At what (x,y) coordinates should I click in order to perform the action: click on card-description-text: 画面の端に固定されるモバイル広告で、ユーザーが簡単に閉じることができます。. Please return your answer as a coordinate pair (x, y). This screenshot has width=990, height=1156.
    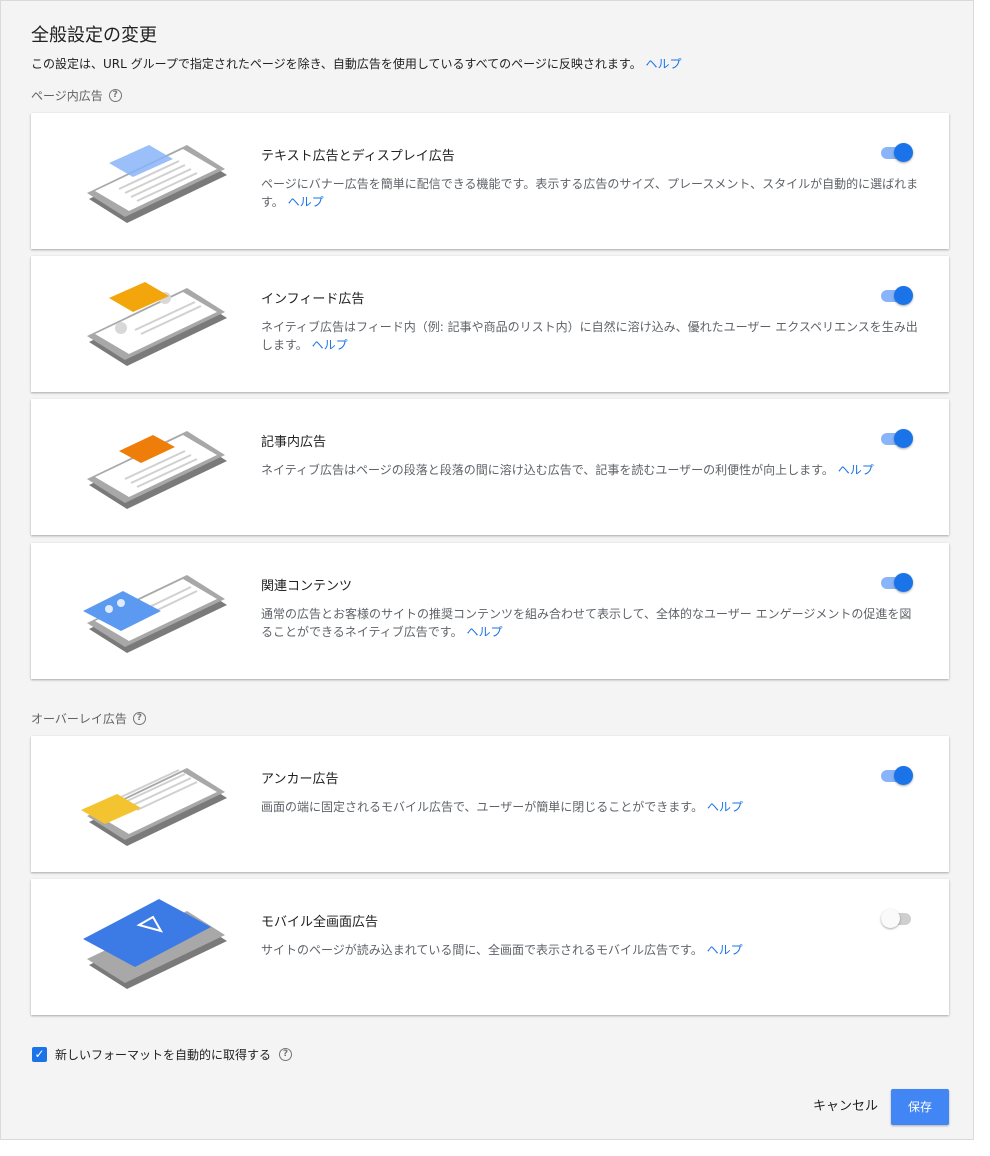
    Looking at the image, I should click on (482, 807).